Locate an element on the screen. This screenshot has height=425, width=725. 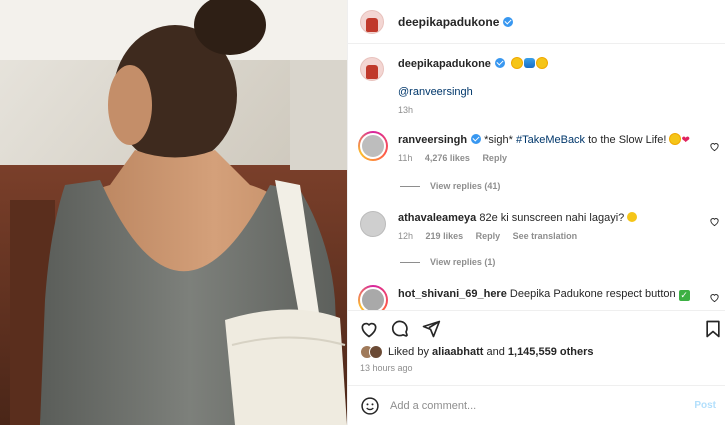
caption-mention: @ranveersingh is located at coordinates (550, 92).